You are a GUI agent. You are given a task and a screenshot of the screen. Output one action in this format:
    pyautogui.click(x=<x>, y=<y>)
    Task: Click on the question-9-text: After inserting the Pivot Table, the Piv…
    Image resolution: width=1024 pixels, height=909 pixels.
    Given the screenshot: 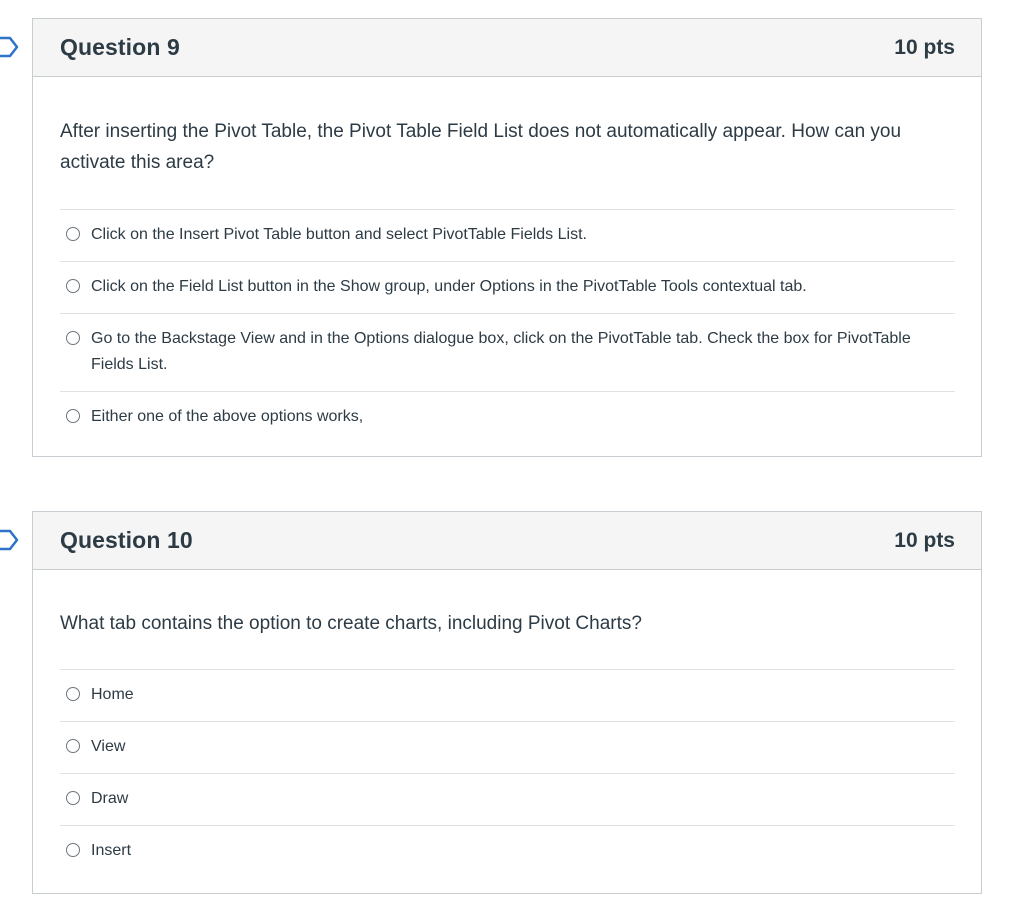 What is the action you would take?
    pyautogui.click(x=481, y=147)
    